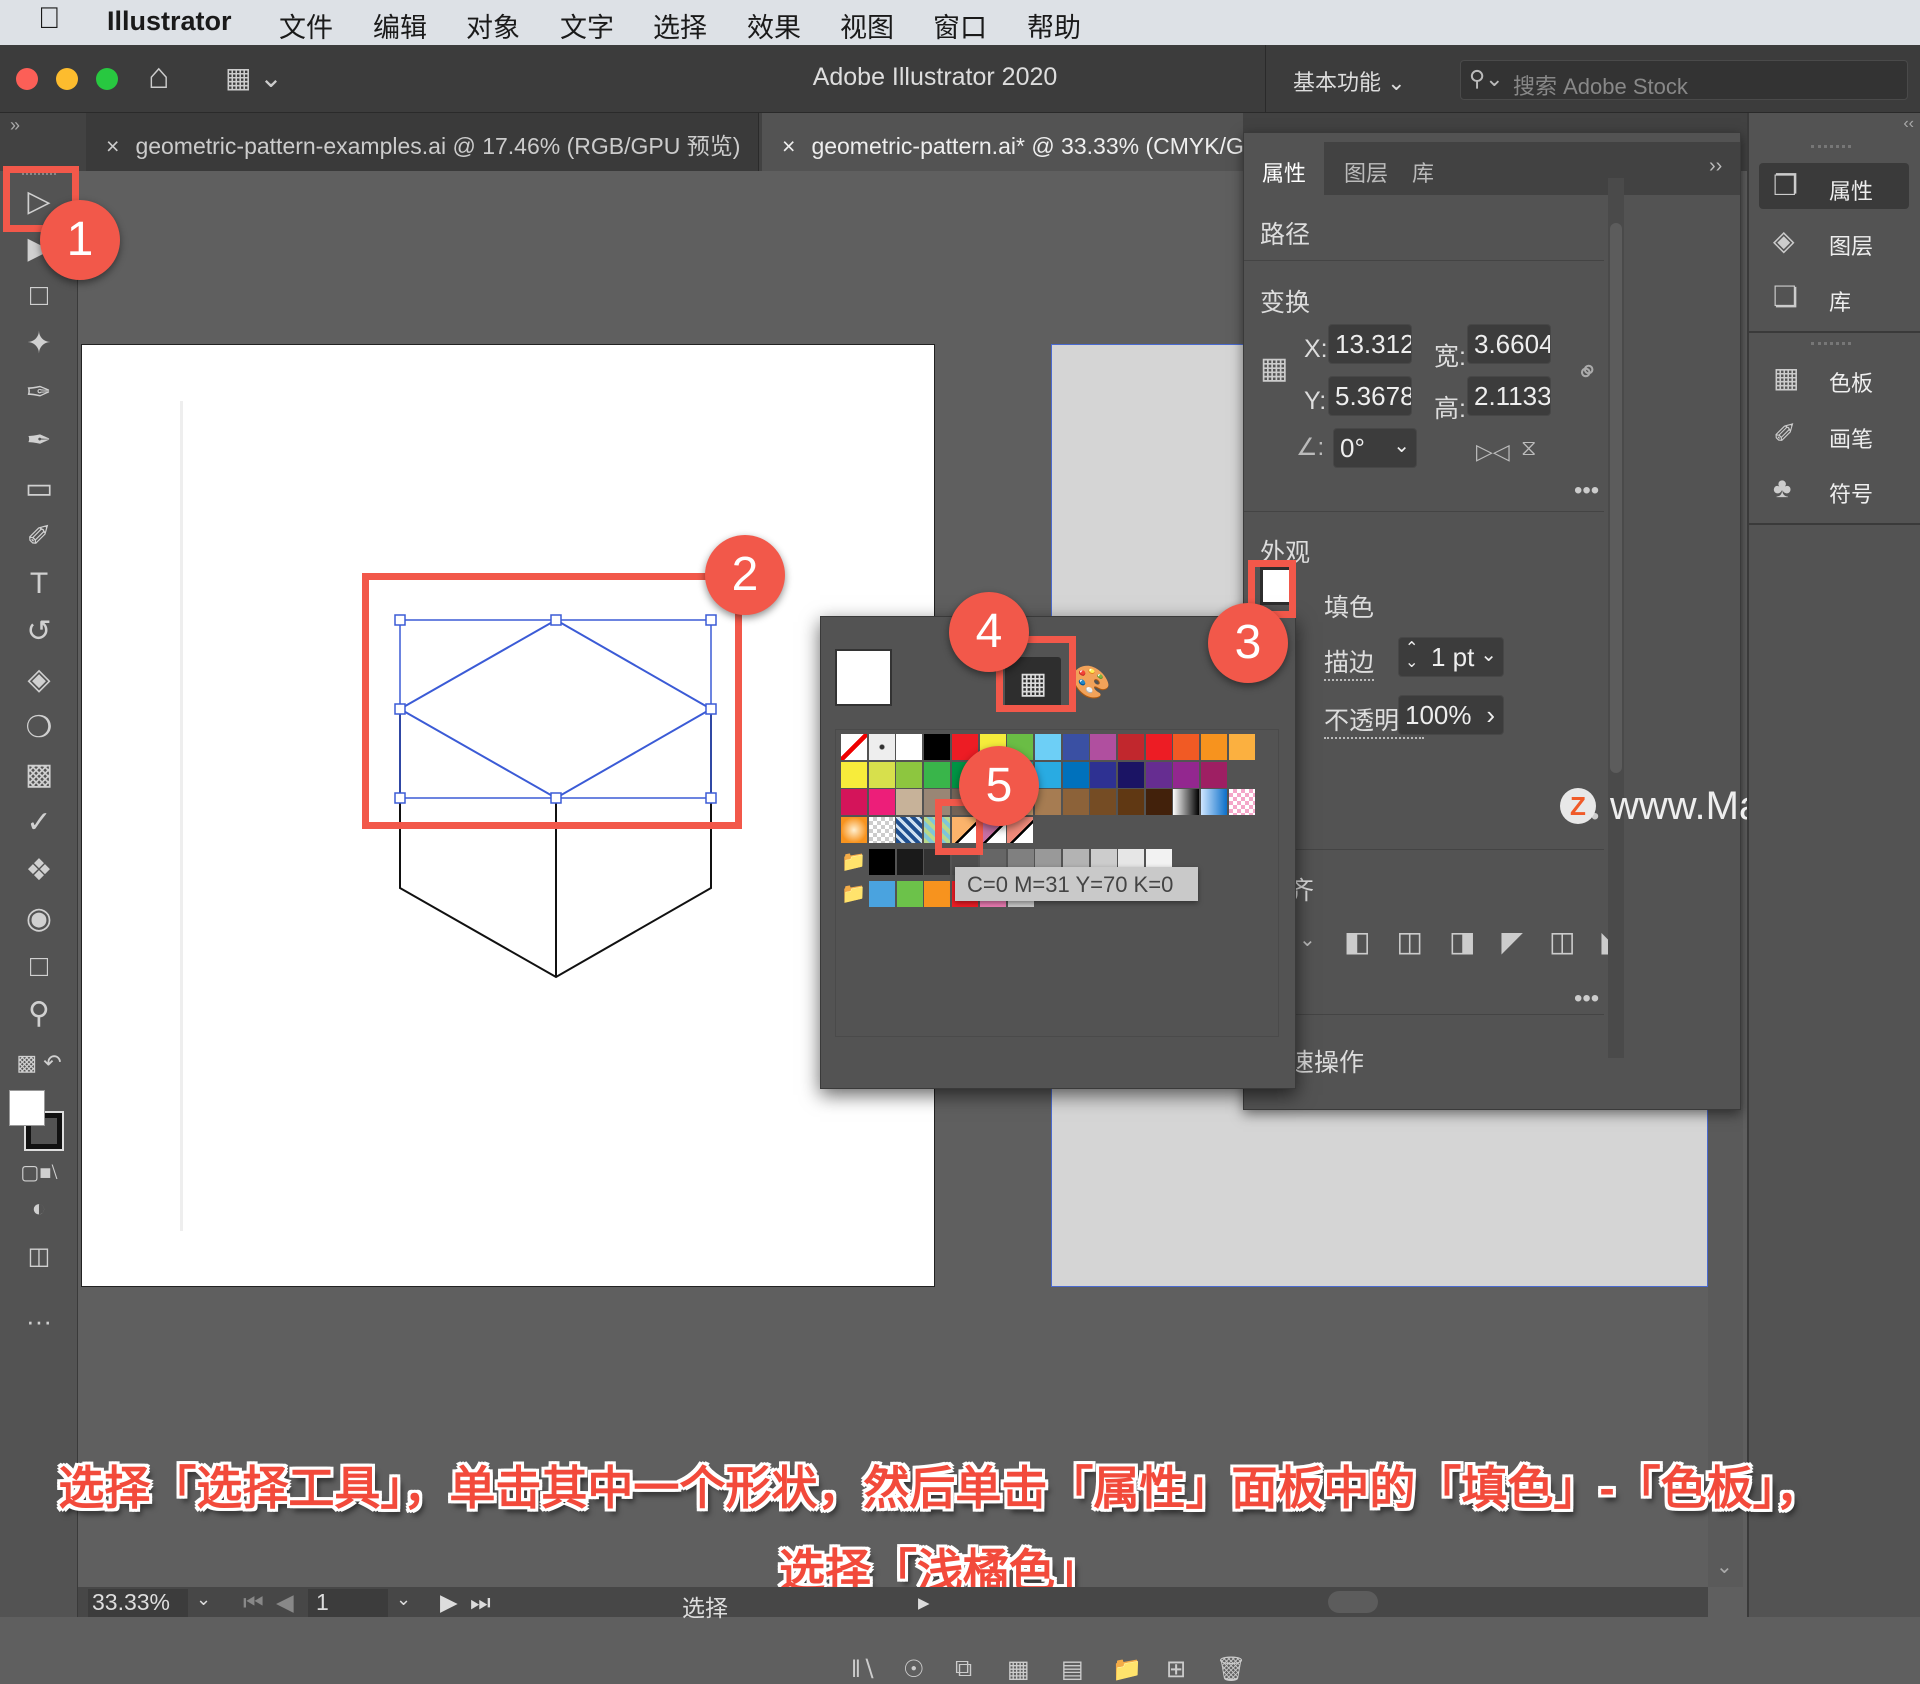  Describe the element at coordinates (39, 775) in the screenshot. I see `gradient-tool-icon: ▩` at that location.